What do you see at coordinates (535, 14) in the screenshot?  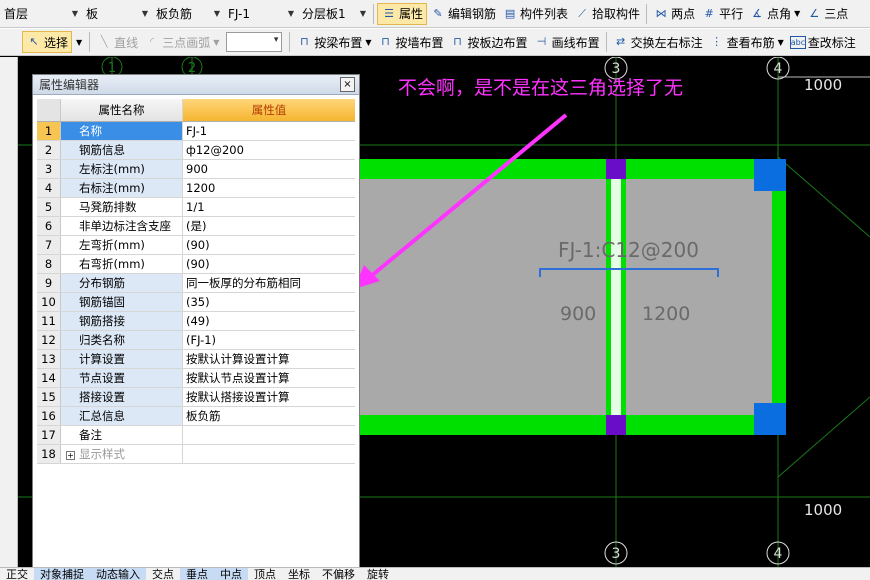 I see `component-list-button: ▤ 构件列表` at bounding box center [535, 14].